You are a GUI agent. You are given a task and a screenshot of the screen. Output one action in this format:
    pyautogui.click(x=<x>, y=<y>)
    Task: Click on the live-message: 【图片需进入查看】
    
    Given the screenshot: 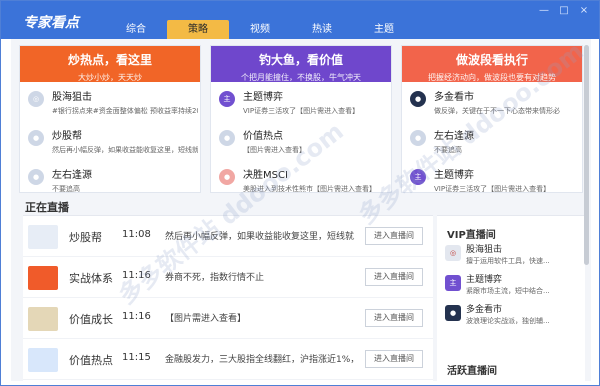 What is the action you would take?
    pyautogui.click(x=206, y=319)
    